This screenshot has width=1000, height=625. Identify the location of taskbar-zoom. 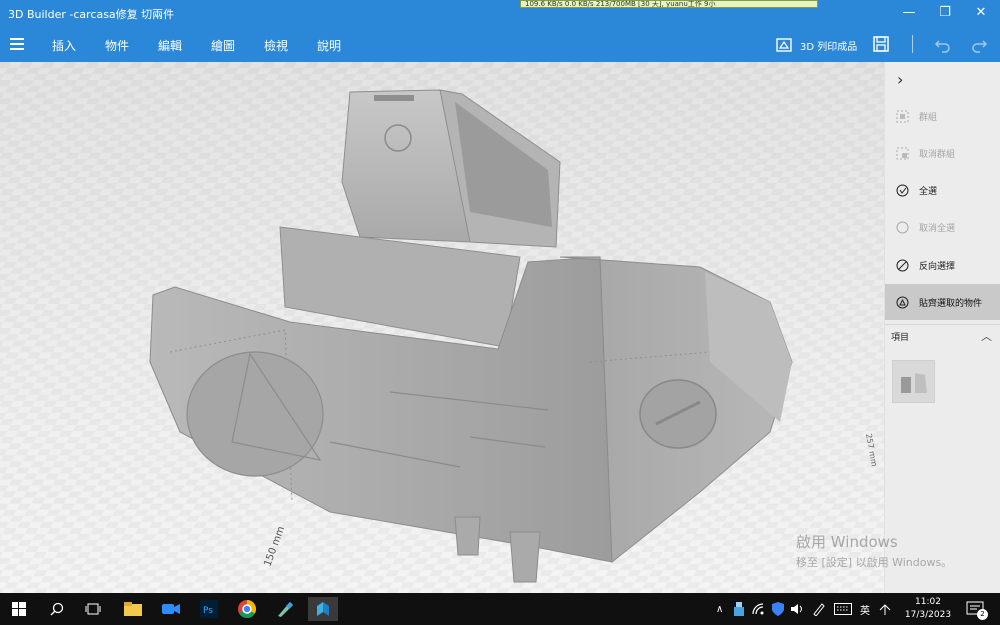
(171, 609).